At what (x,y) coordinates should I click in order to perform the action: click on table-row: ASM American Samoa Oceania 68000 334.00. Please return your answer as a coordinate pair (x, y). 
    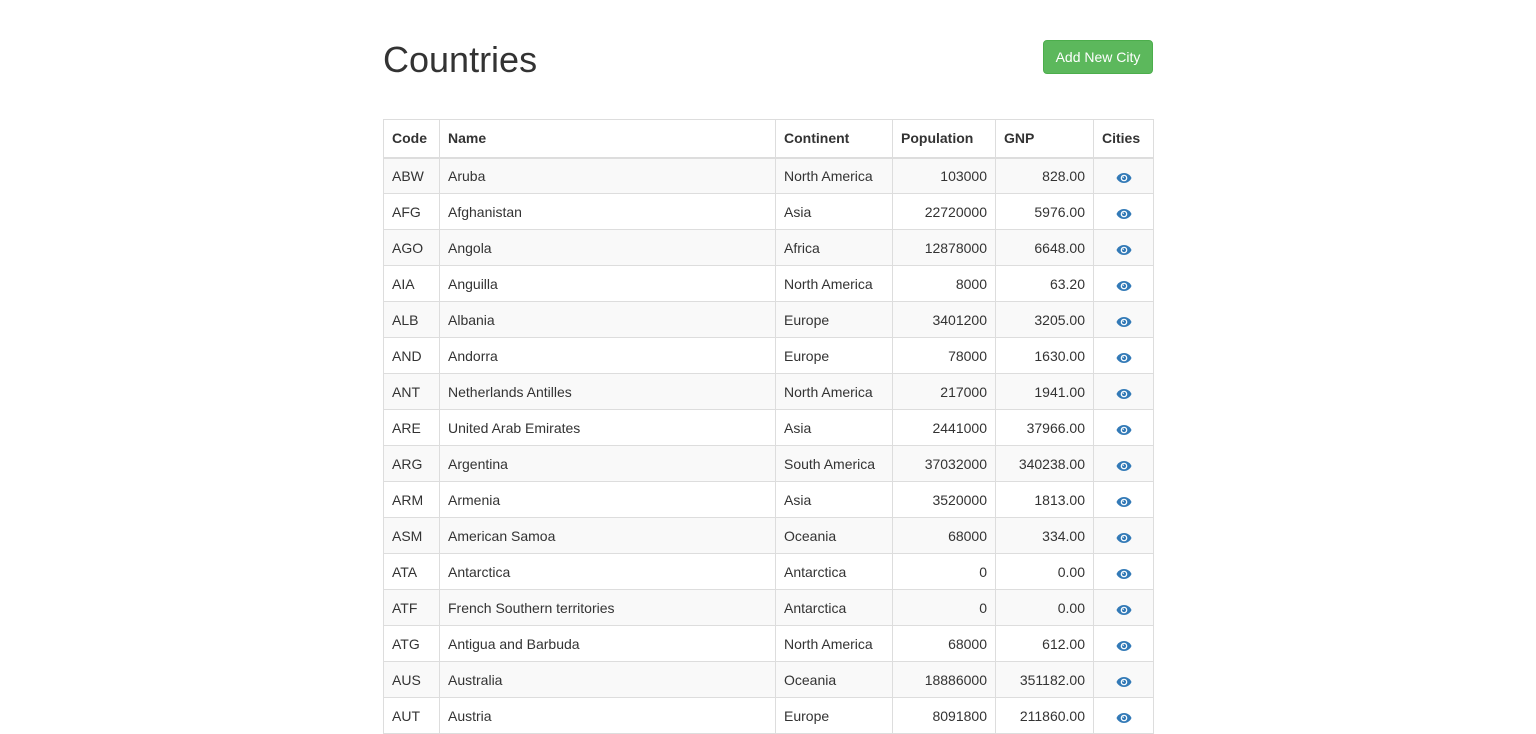
    Looking at the image, I should click on (768, 535).